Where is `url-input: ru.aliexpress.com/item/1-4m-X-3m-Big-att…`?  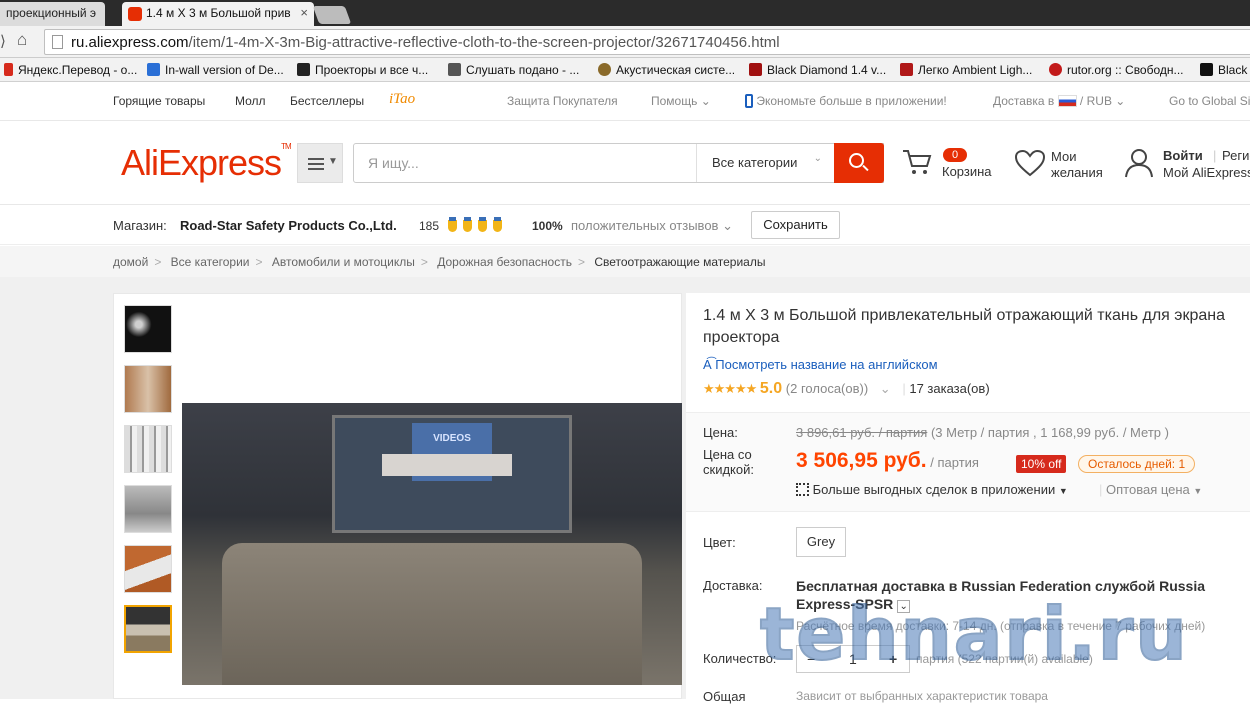 url-input: ru.aliexpress.com/item/1-4m-X-3m-Big-att… is located at coordinates (647, 42).